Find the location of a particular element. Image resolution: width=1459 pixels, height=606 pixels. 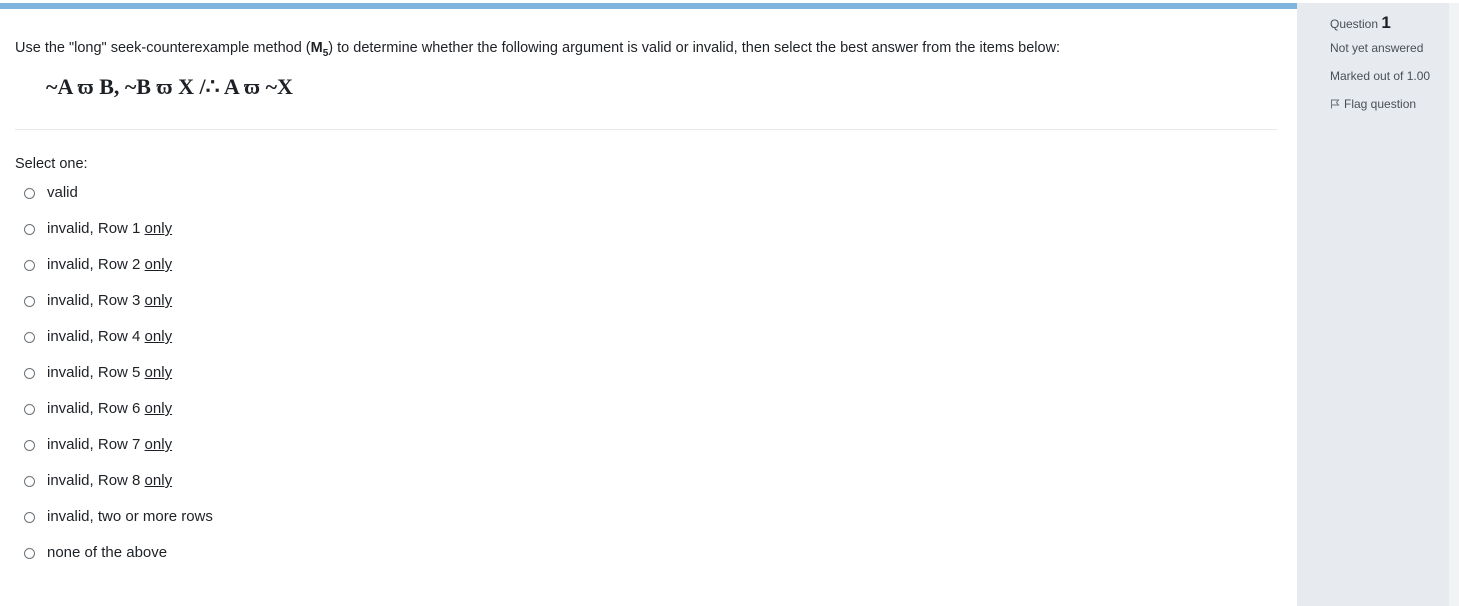

answer-option: invalid, Row 6 only is located at coordinates (118, 418).